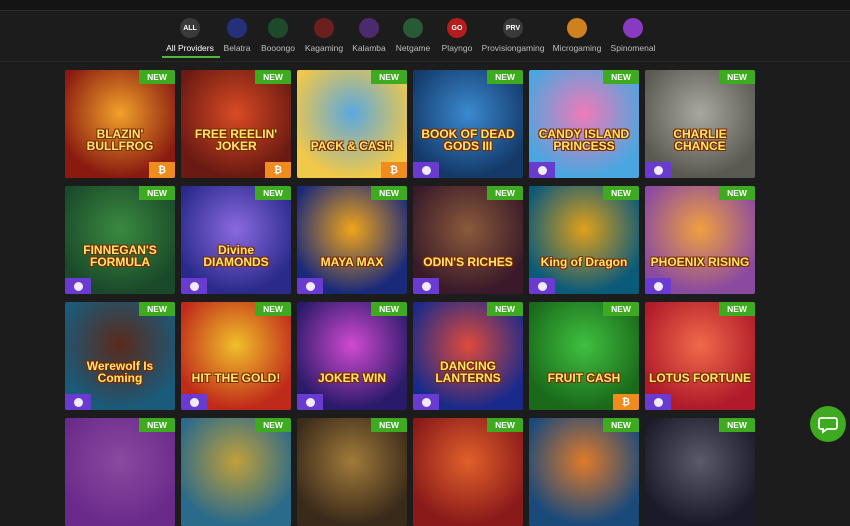  Describe the element at coordinates (584, 378) in the screenshot. I see `game-title: FRUIT CASH` at that location.